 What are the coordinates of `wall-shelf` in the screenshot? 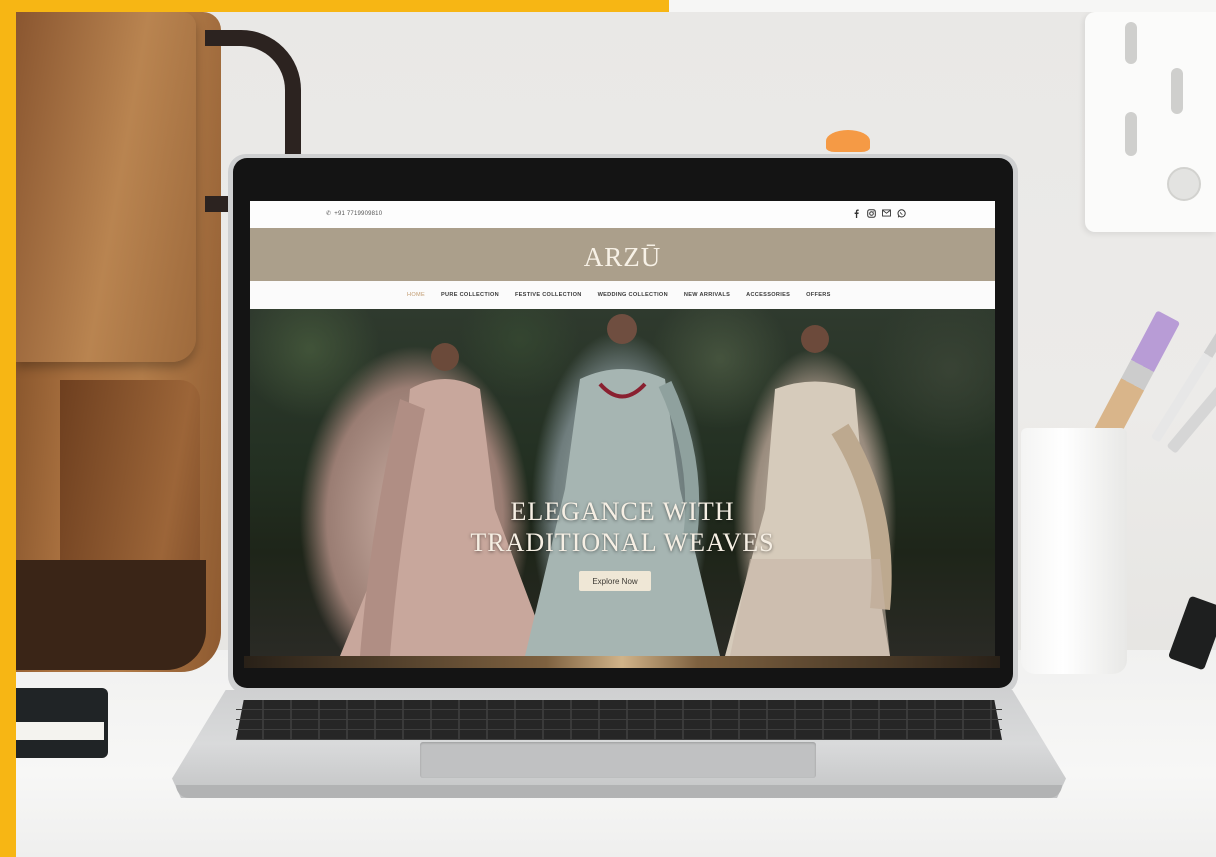 It's located at (1150, 122).